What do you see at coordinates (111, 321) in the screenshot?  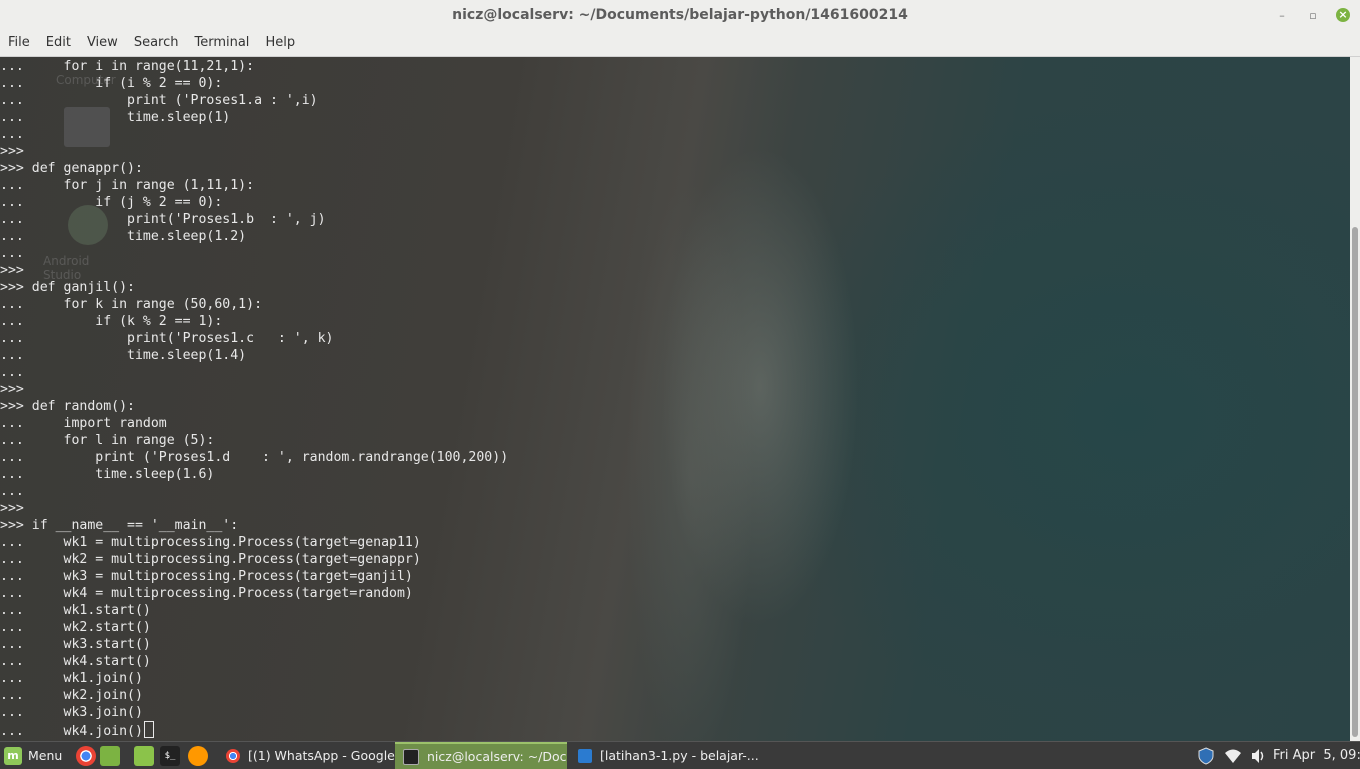 I see `terminal-line: ... if (k % 2 == 1):` at bounding box center [111, 321].